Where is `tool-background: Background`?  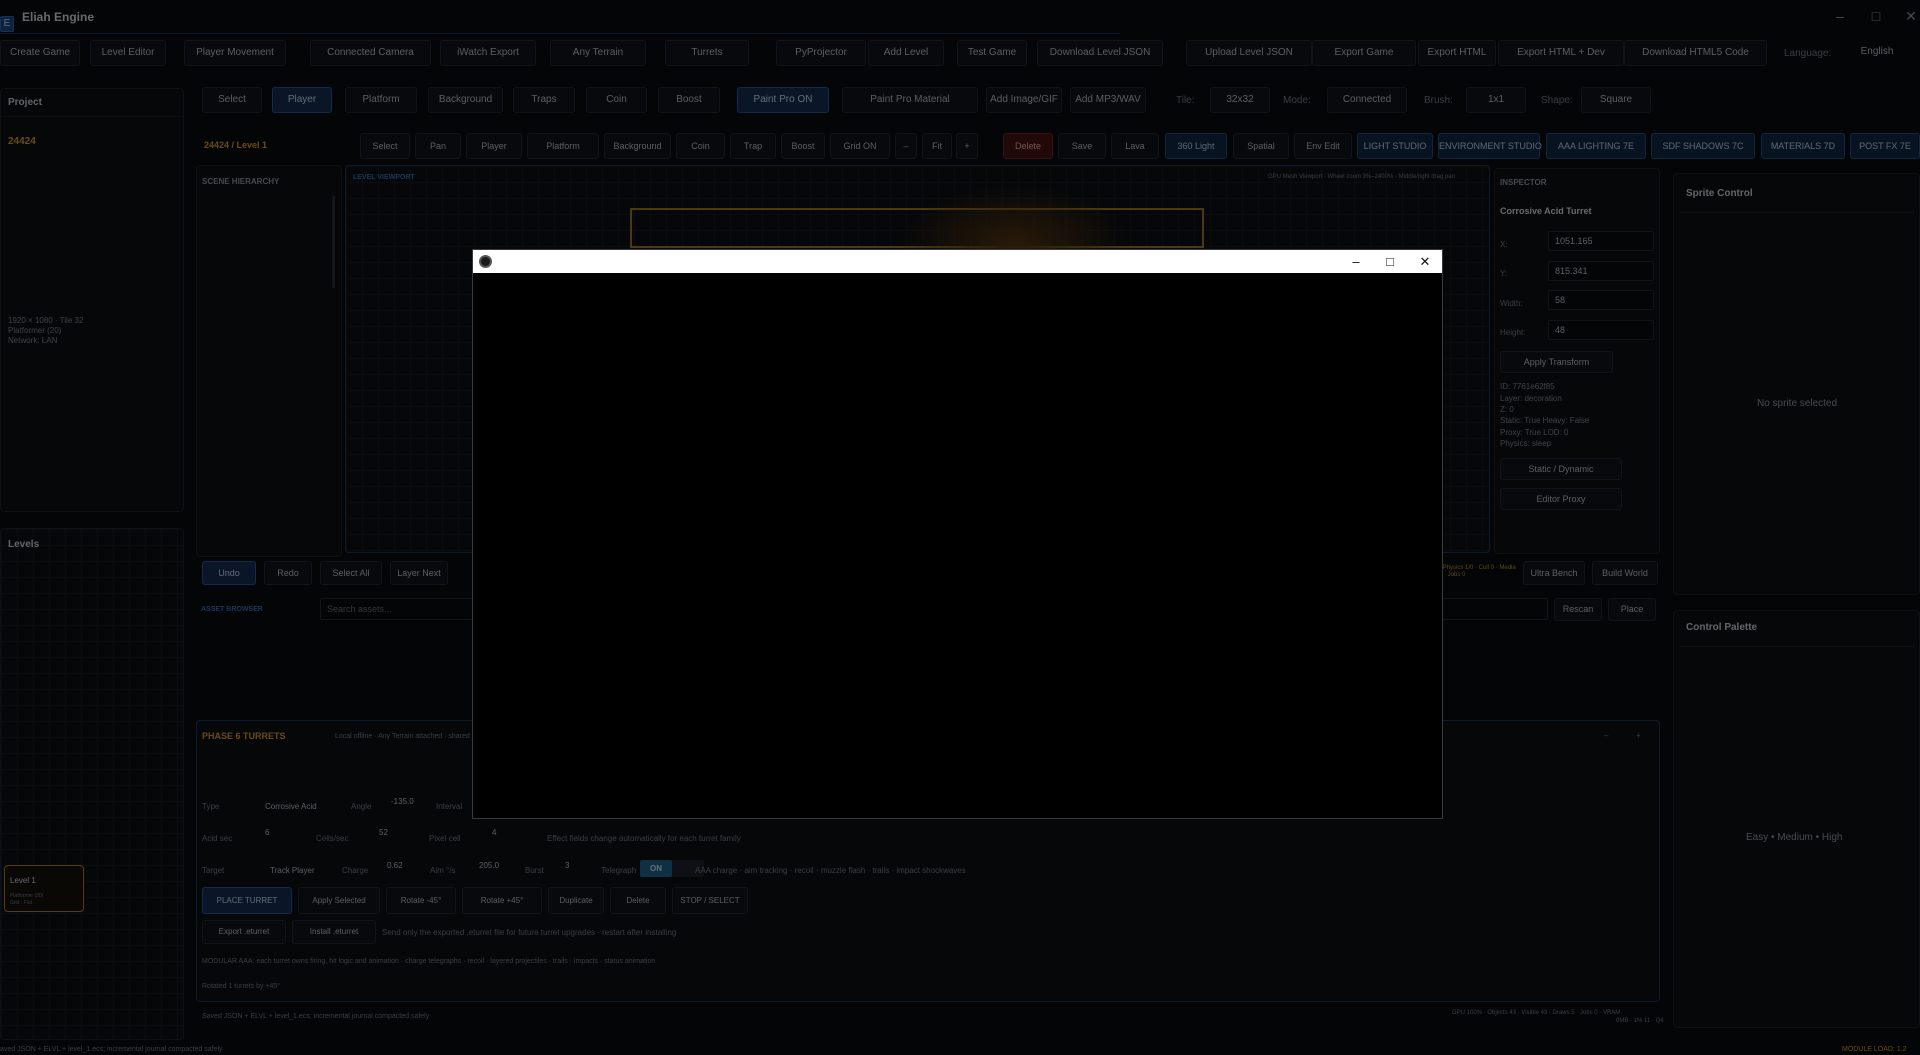 tool-background: Background is located at coordinates (637, 146).